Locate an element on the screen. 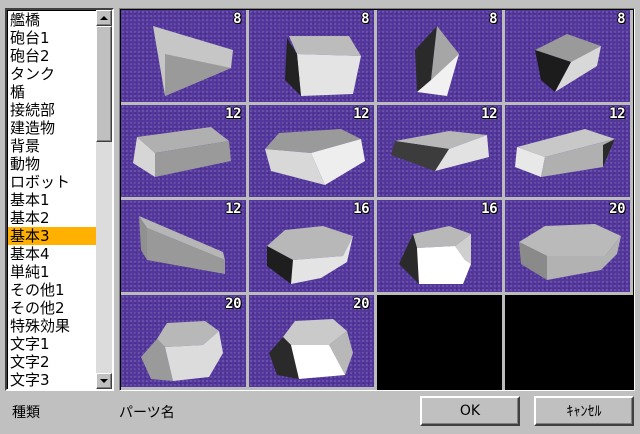  arrow-up-icon is located at coordinates (104, 18).